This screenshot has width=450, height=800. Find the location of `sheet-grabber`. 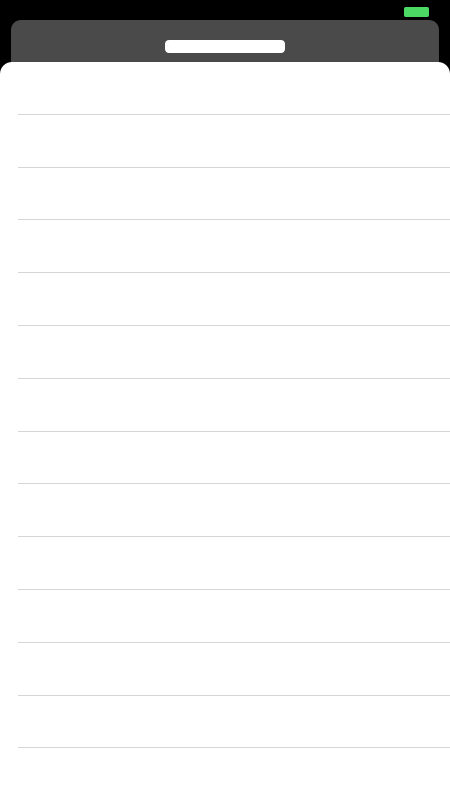

sheet-grabber is located at coordinates (225, 46).